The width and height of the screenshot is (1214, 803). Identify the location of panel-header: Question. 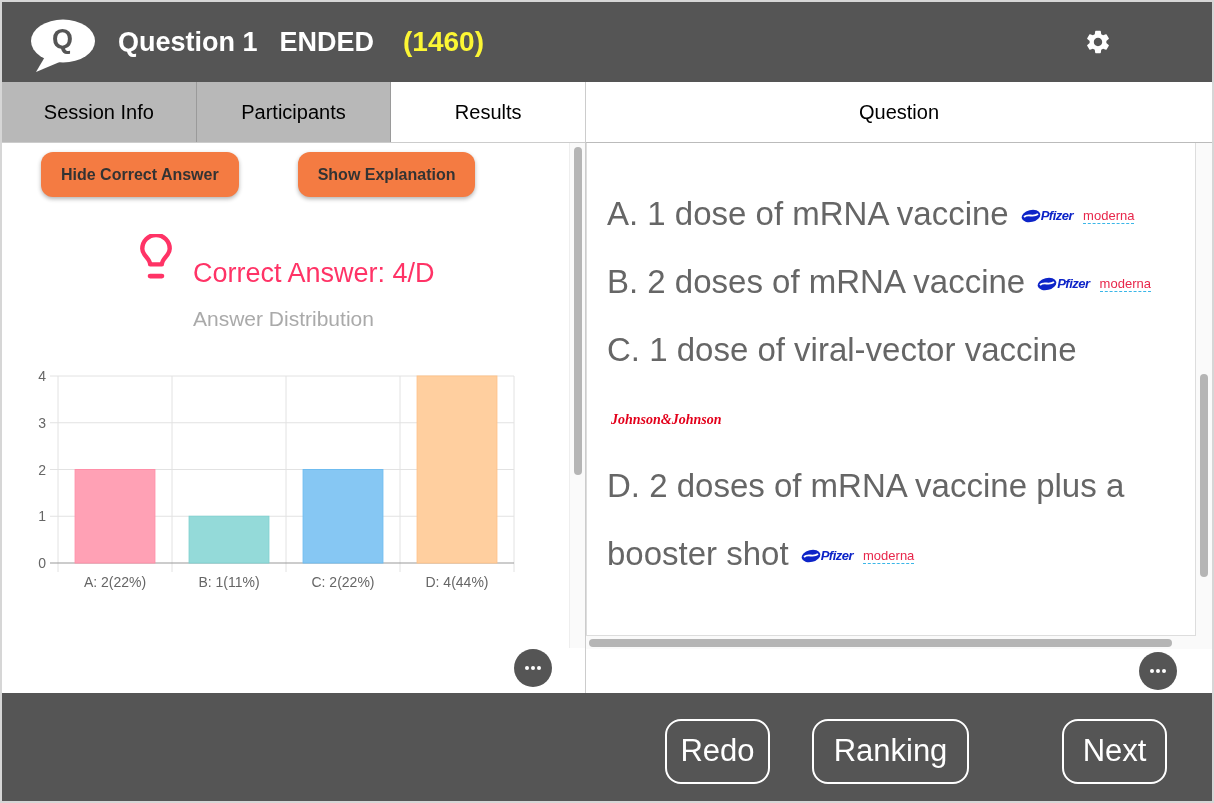
(899, 112).